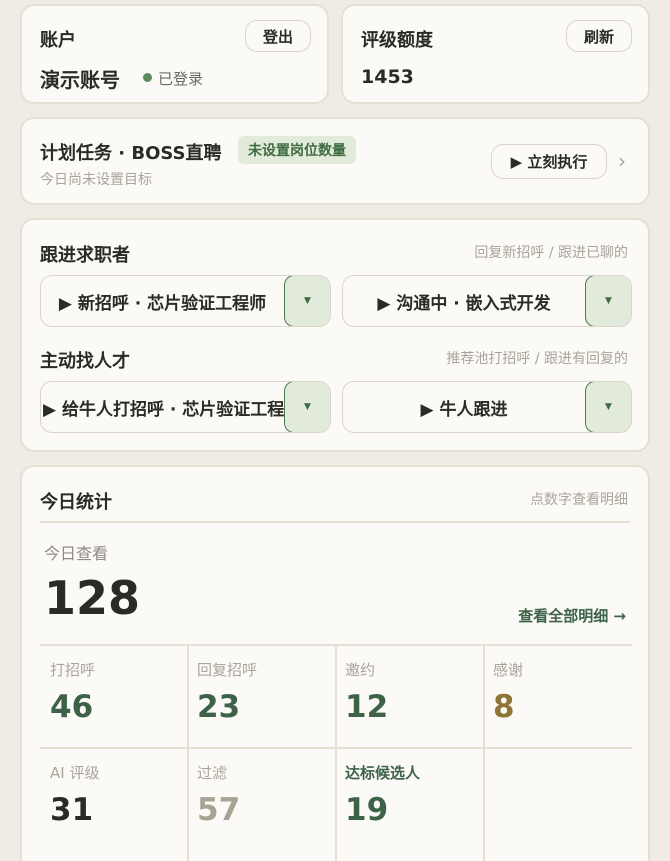  I want to click on stat-value: 31, so click(71, 810).